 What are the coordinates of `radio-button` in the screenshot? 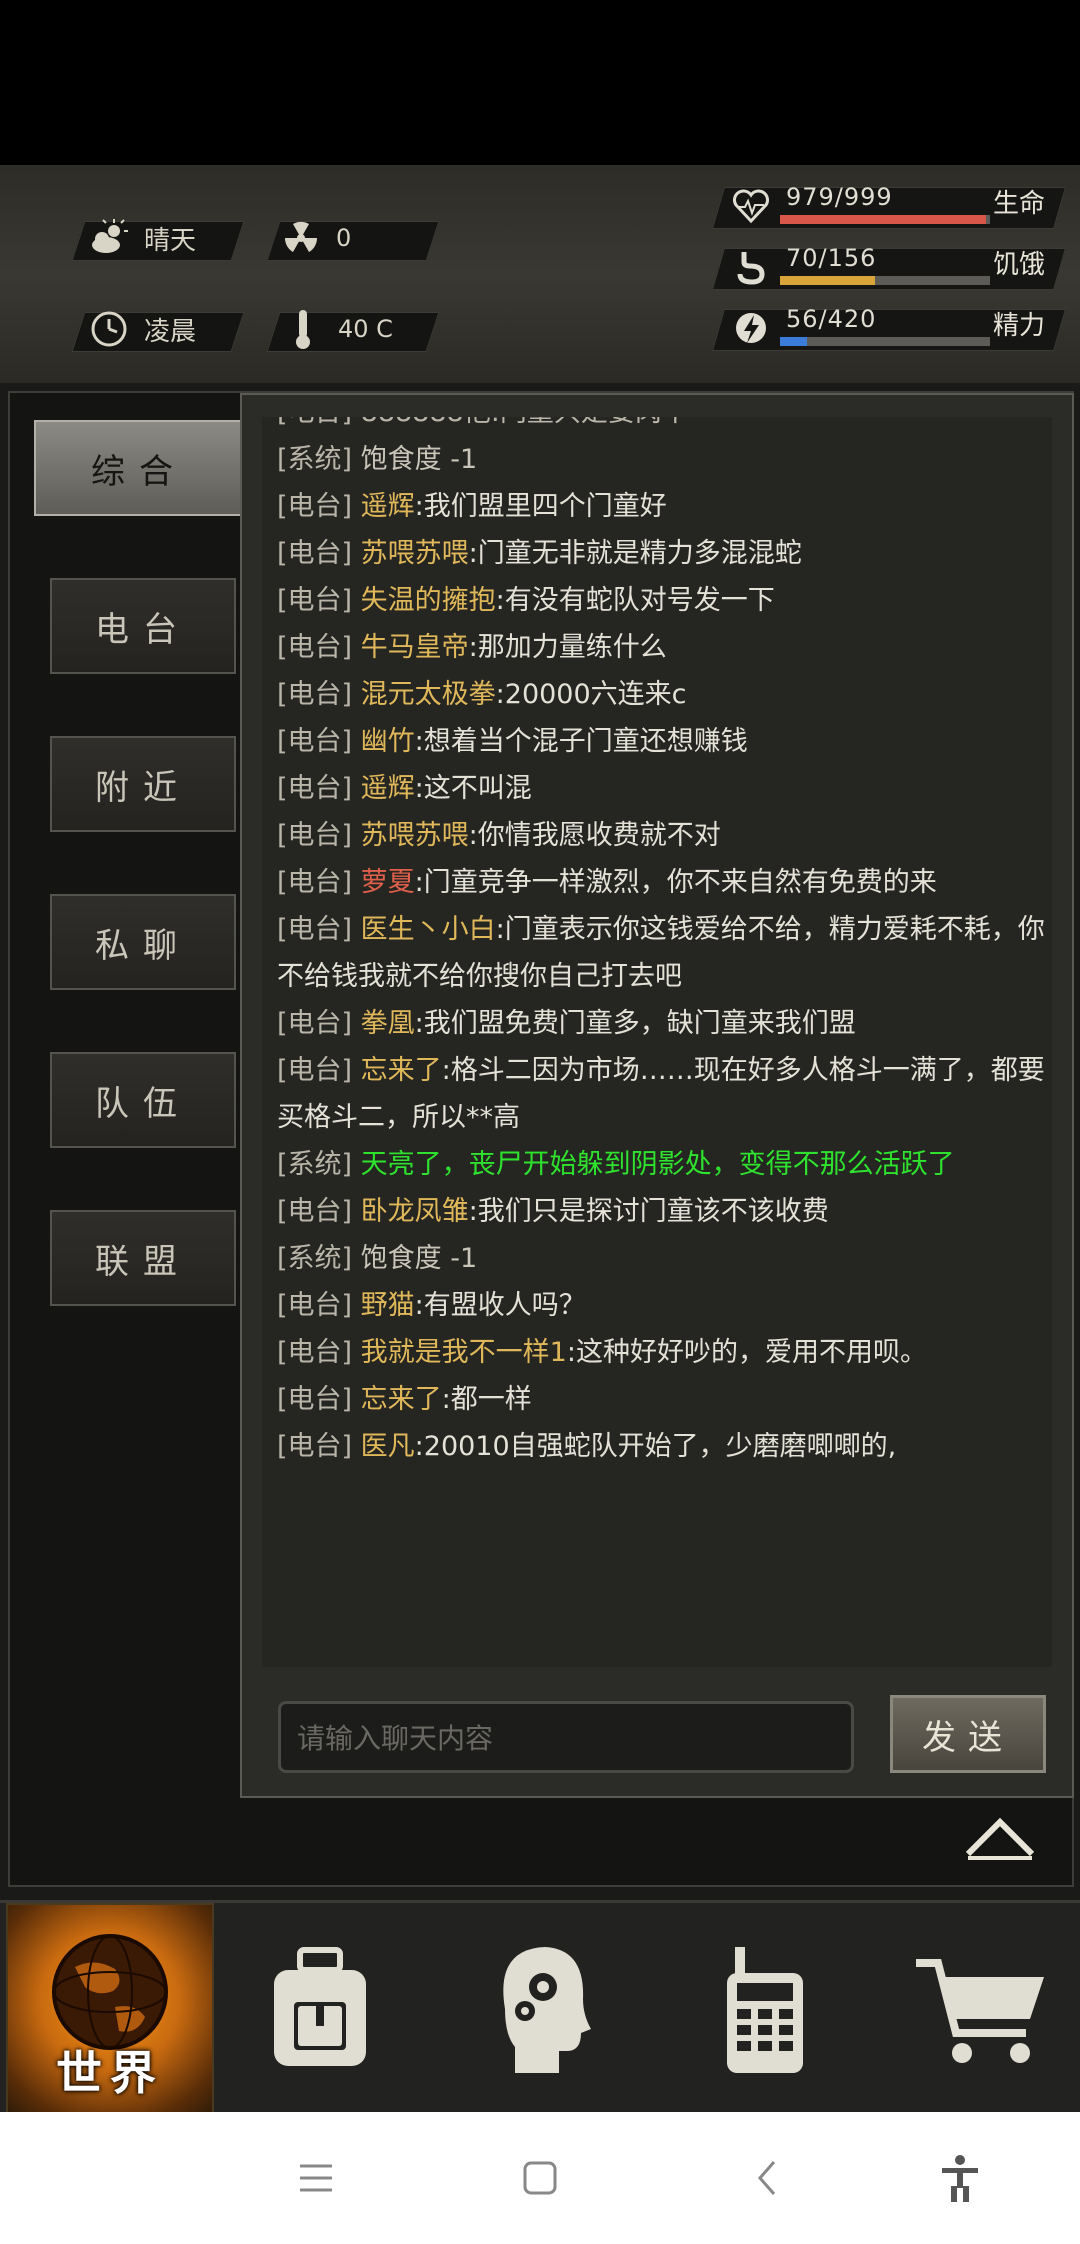 It's located at (765, 2009).